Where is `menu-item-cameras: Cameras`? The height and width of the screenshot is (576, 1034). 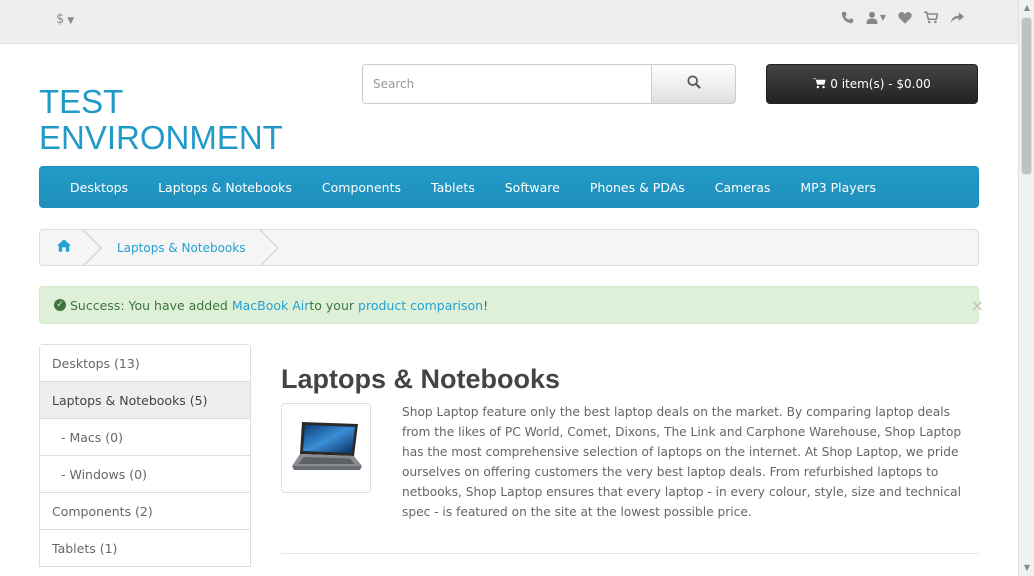
menu-item-cameras: Cameras is located at coordinates (743, 187).